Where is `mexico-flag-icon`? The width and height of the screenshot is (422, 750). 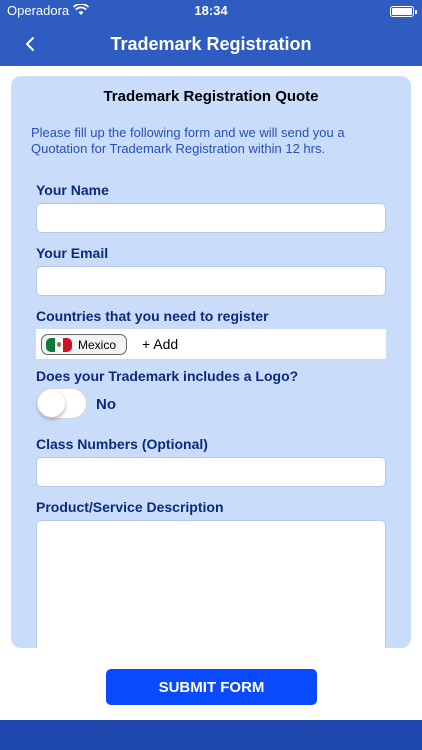 mexico-flag-icon is located at coordinates (59, 344).